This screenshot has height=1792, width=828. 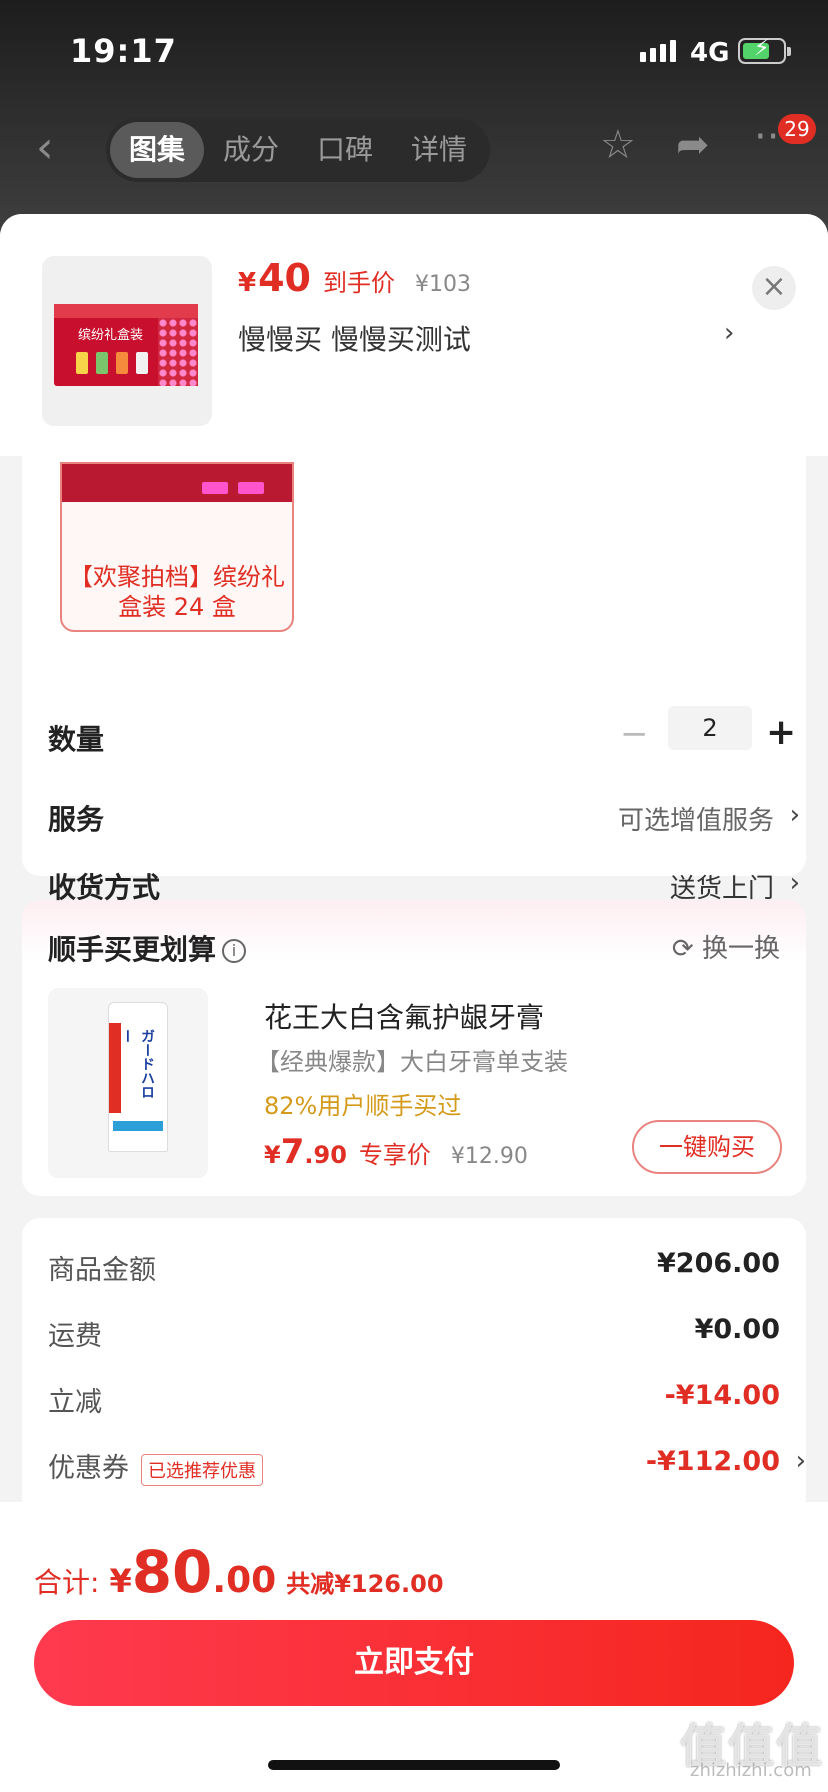 I want to click on refresh-icon: ⟳, so click(x=682, y=949).